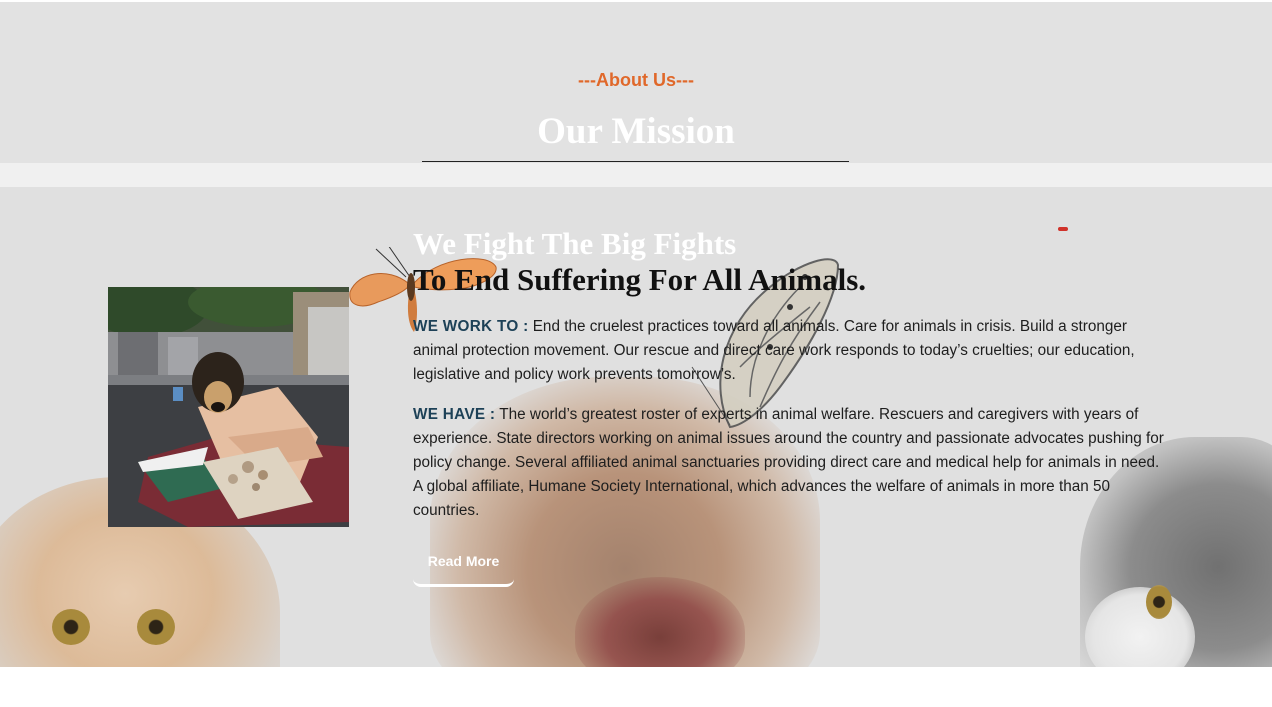 The height and width of the screenshot is (707, 1272). Describe the element at coordinates (463, 568) in the screenshot. I see `read-more-button: Read More` at that location.